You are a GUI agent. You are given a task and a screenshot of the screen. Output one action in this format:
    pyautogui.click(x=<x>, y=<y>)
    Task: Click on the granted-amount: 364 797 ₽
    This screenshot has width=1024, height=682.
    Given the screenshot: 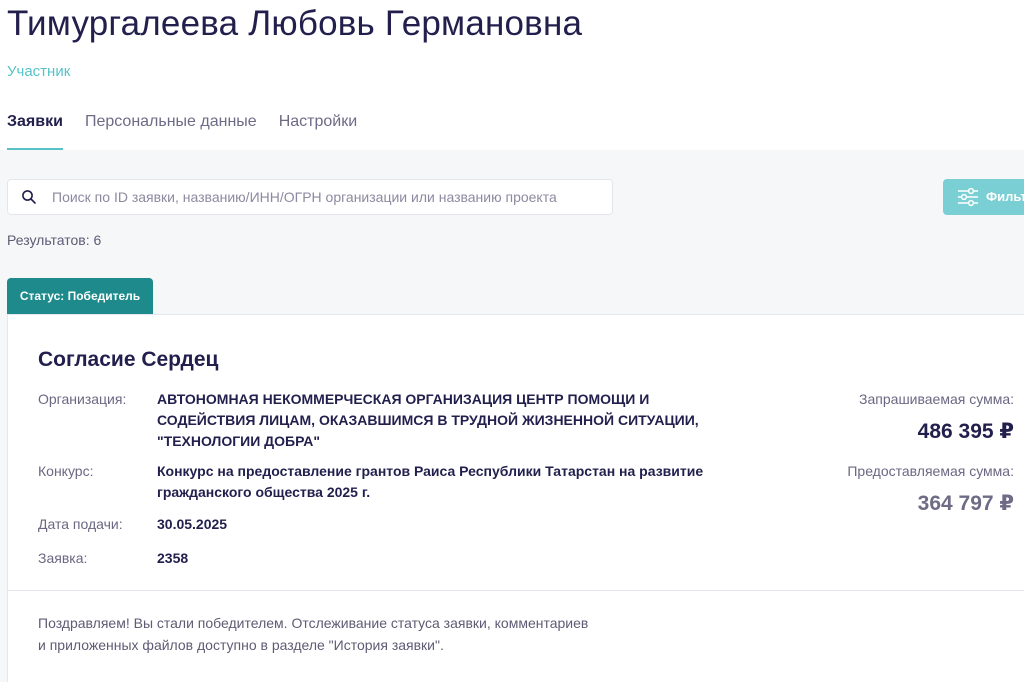 What is the action you would take?
    pyautogui.click(x=965, y=503)
    